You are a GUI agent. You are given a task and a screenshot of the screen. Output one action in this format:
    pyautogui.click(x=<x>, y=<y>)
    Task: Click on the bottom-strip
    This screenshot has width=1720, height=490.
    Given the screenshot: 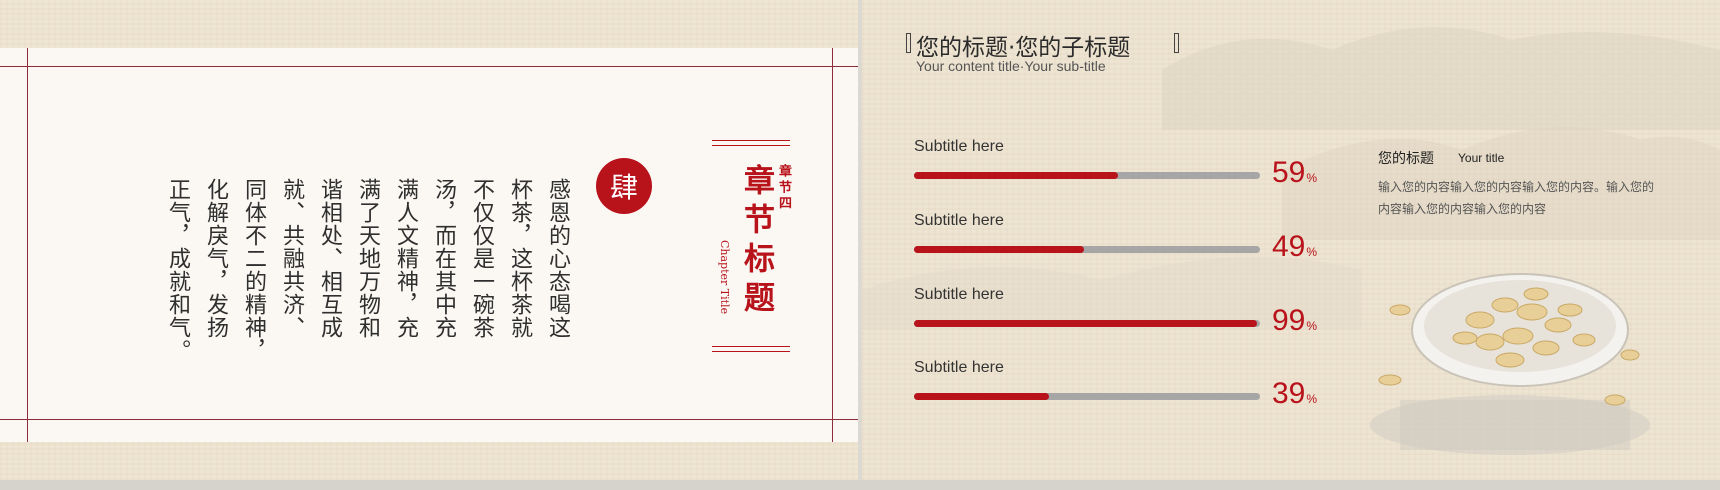 What is the action you would take?
    pyautogui.click(x=860, y=485)
    